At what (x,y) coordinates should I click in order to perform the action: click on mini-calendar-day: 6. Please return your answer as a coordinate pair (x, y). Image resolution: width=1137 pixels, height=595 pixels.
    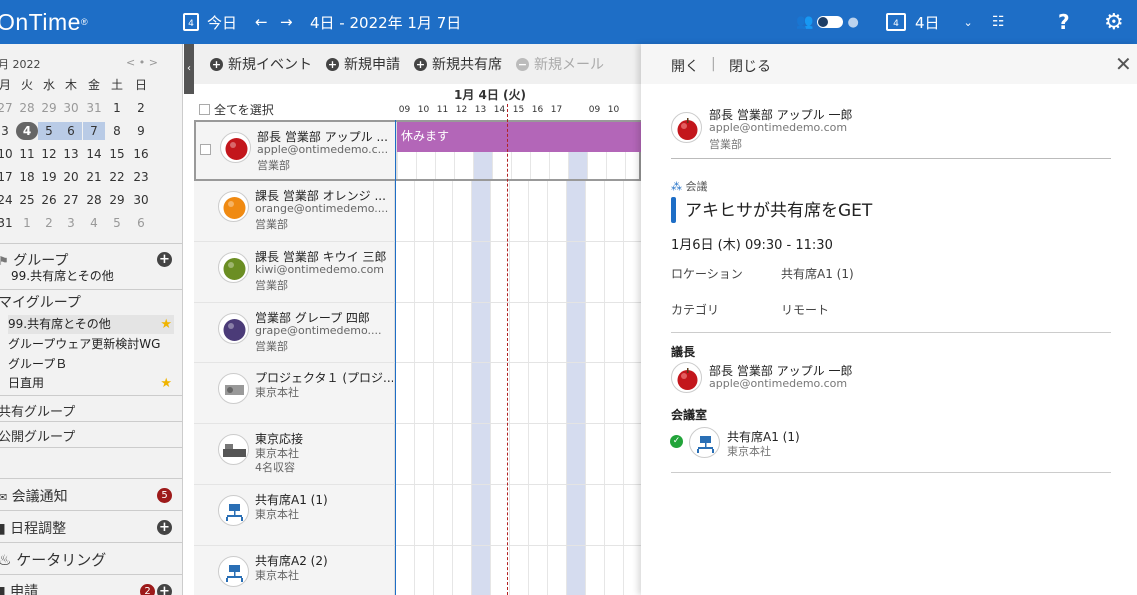
    Looking at the image, I should click on (71, 131).